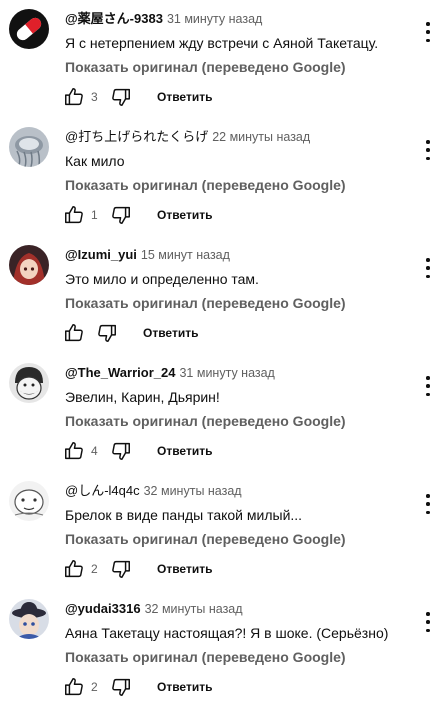 This screenshot has height=708, width=440. I want to click on comment-author: @yudai3316, so click(103, 608).